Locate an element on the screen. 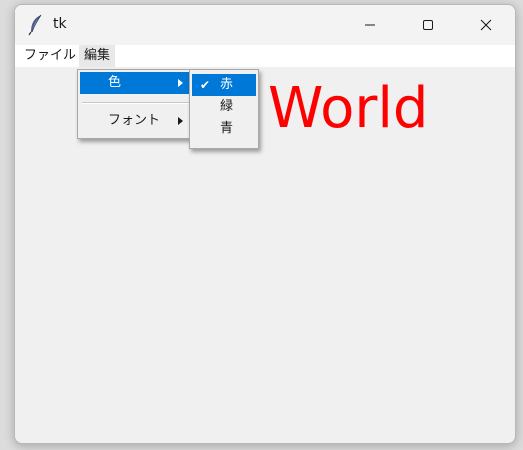  close-icon is located at coordinates (486, 25).